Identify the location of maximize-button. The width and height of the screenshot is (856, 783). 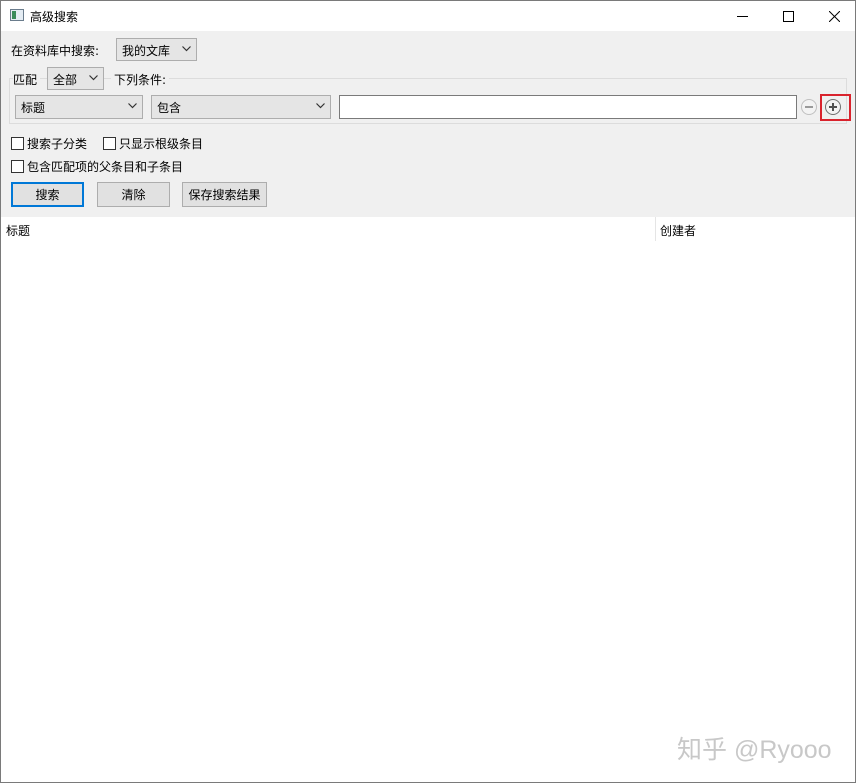
(788, 16).